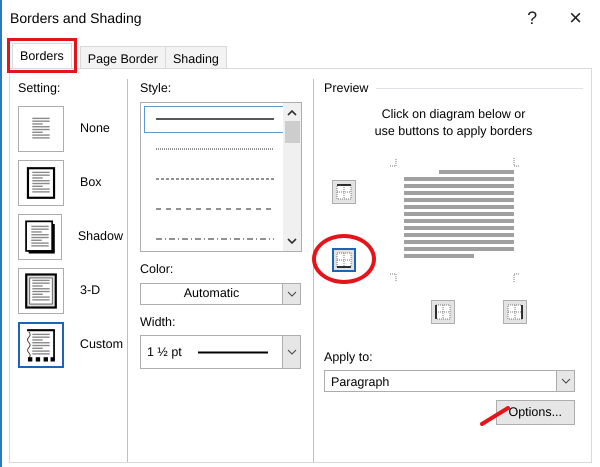 The width and height of the screenshot is (600, 467). I want to click on left-border-icon, so click(443, 311).